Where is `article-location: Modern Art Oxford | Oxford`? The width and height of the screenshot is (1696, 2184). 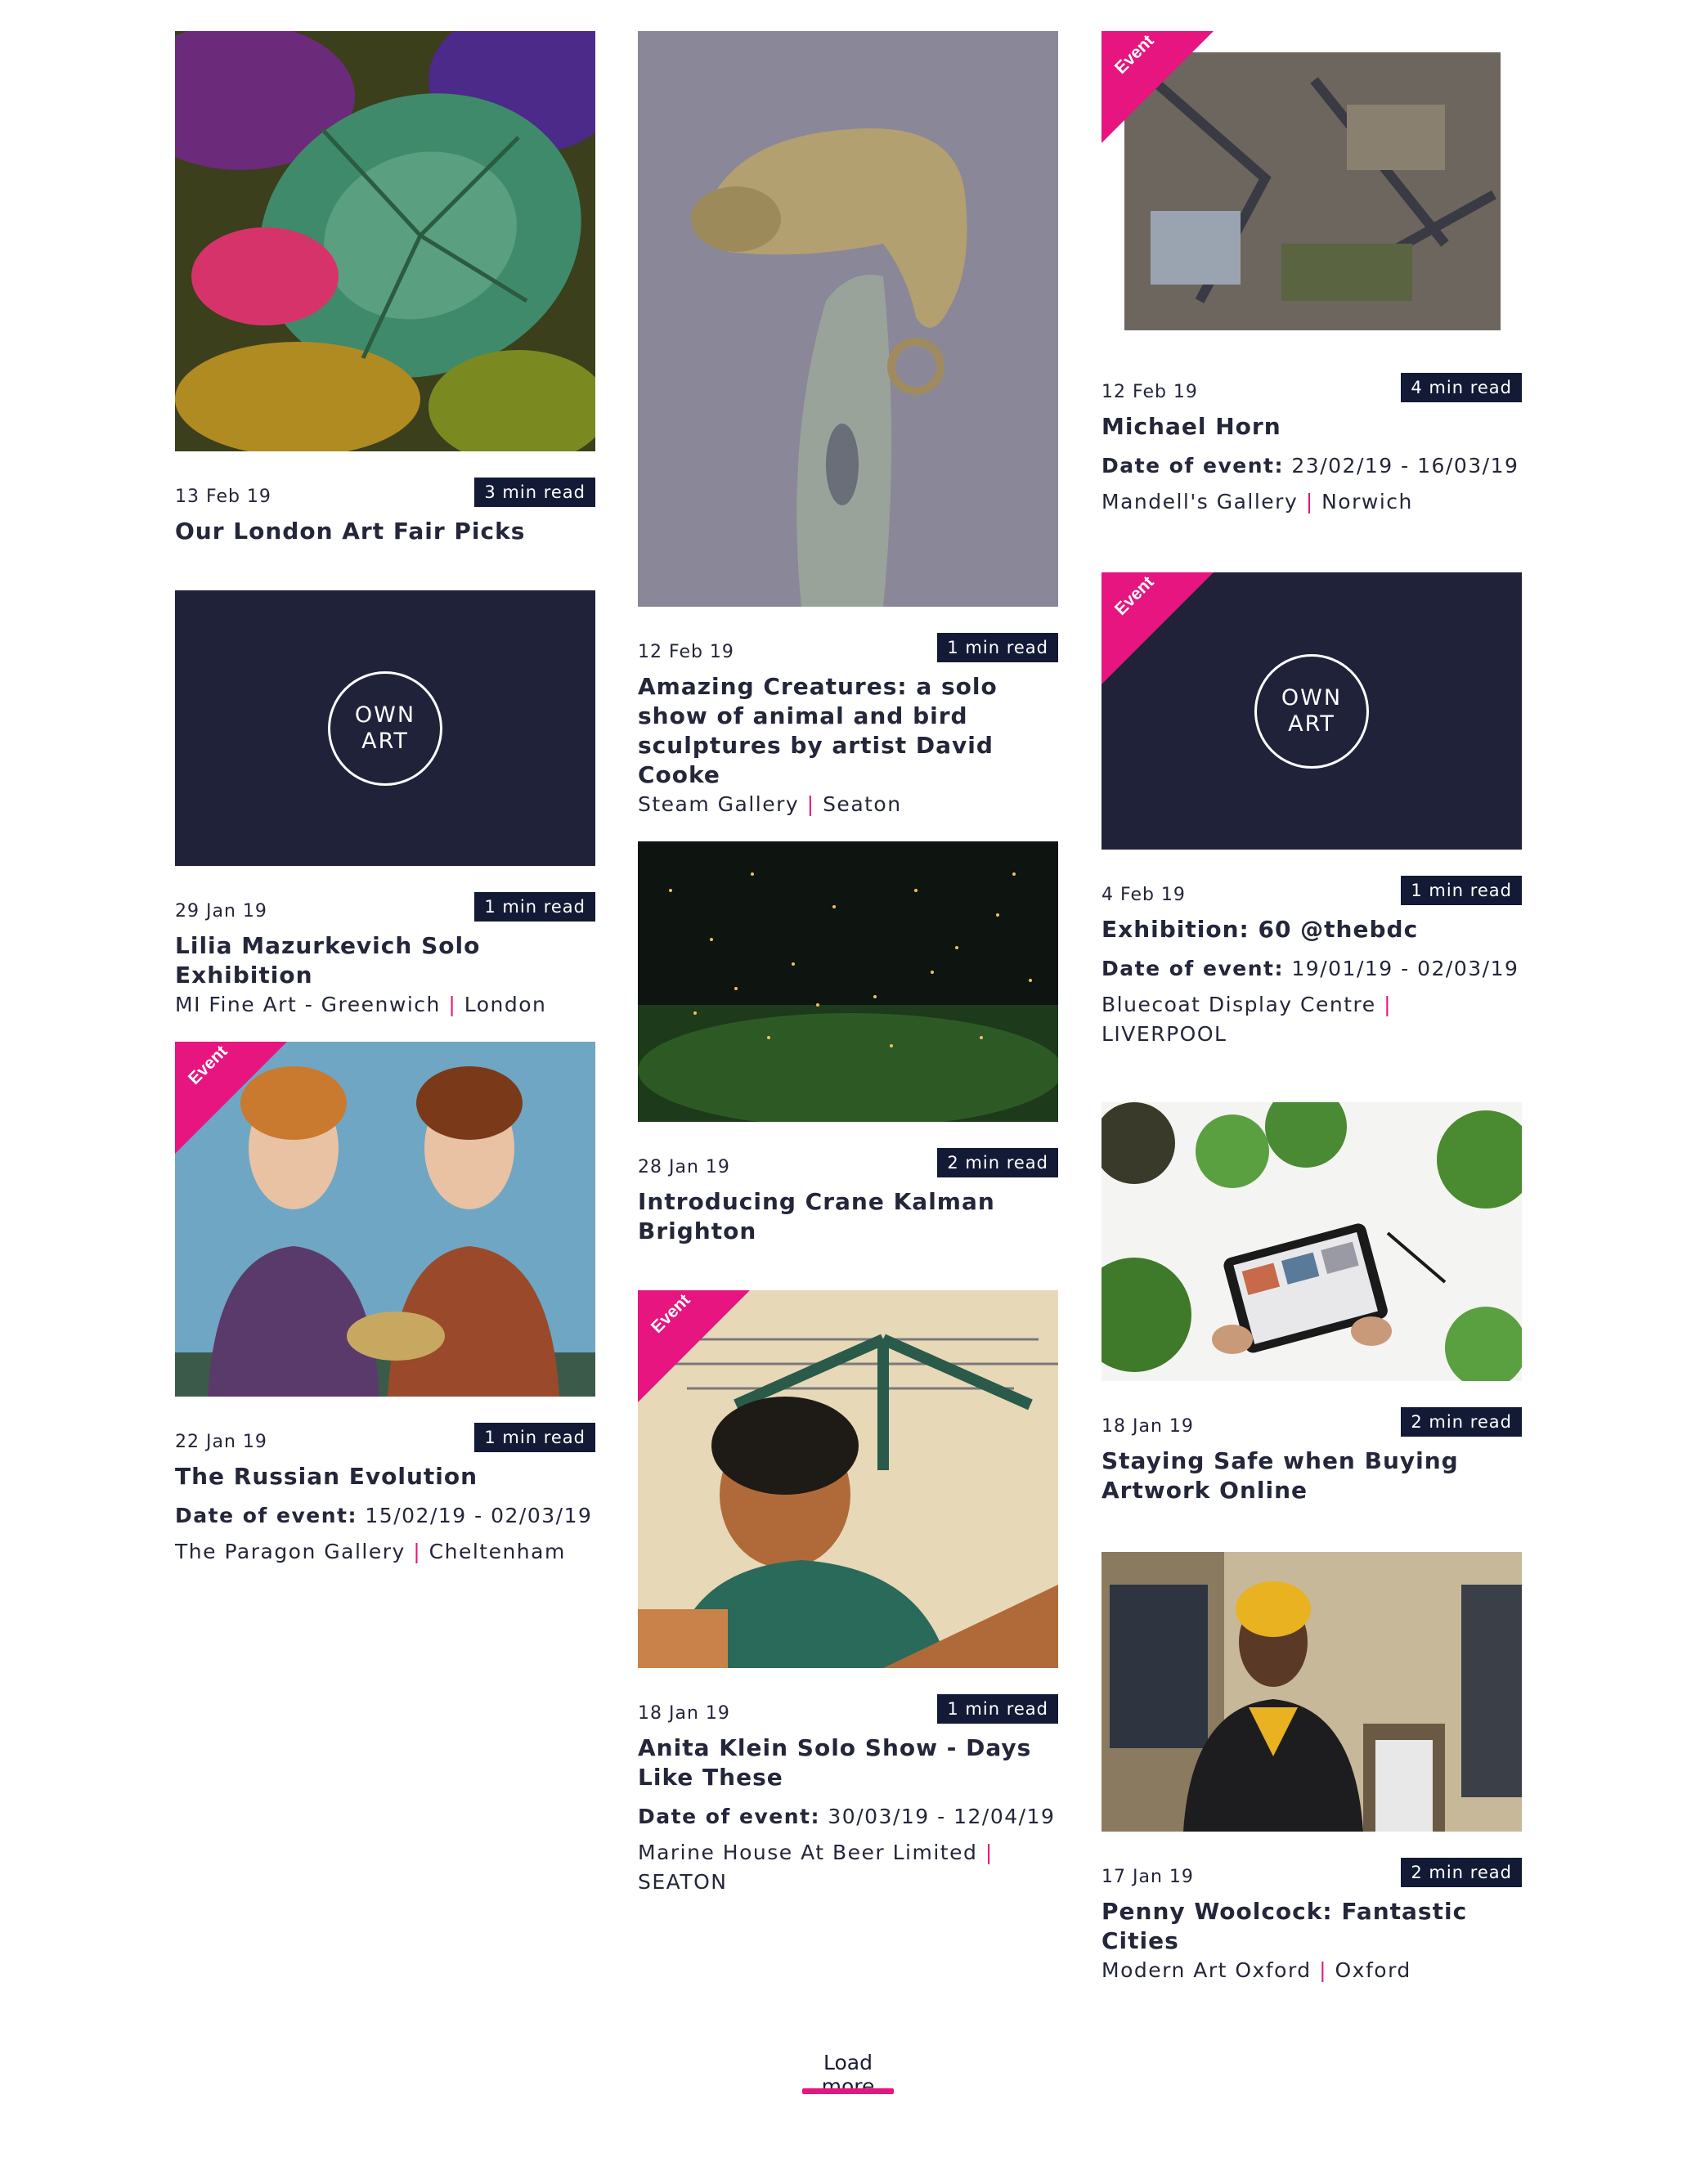 article-location: Modern Art Oxford | Oxford is located at coordinates (1257, 1970).